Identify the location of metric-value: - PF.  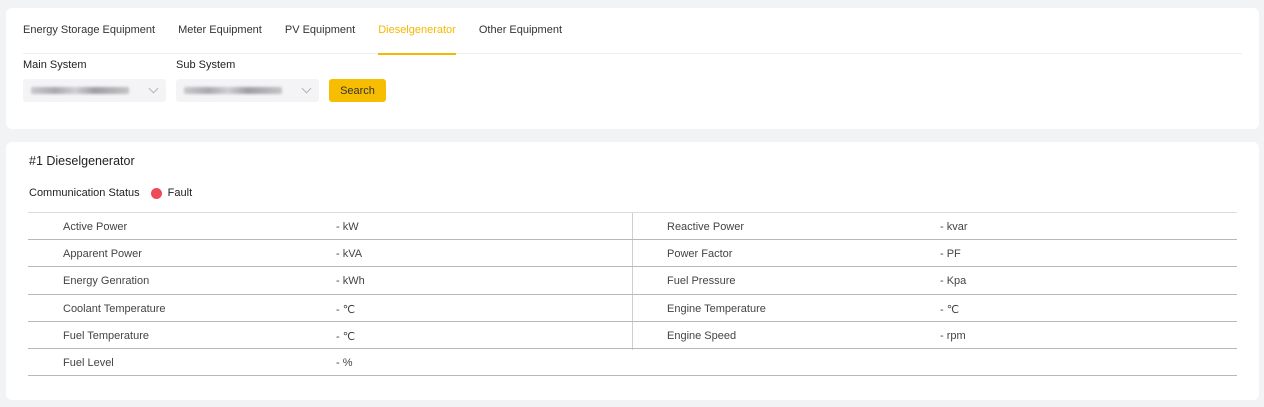
(950, 254).